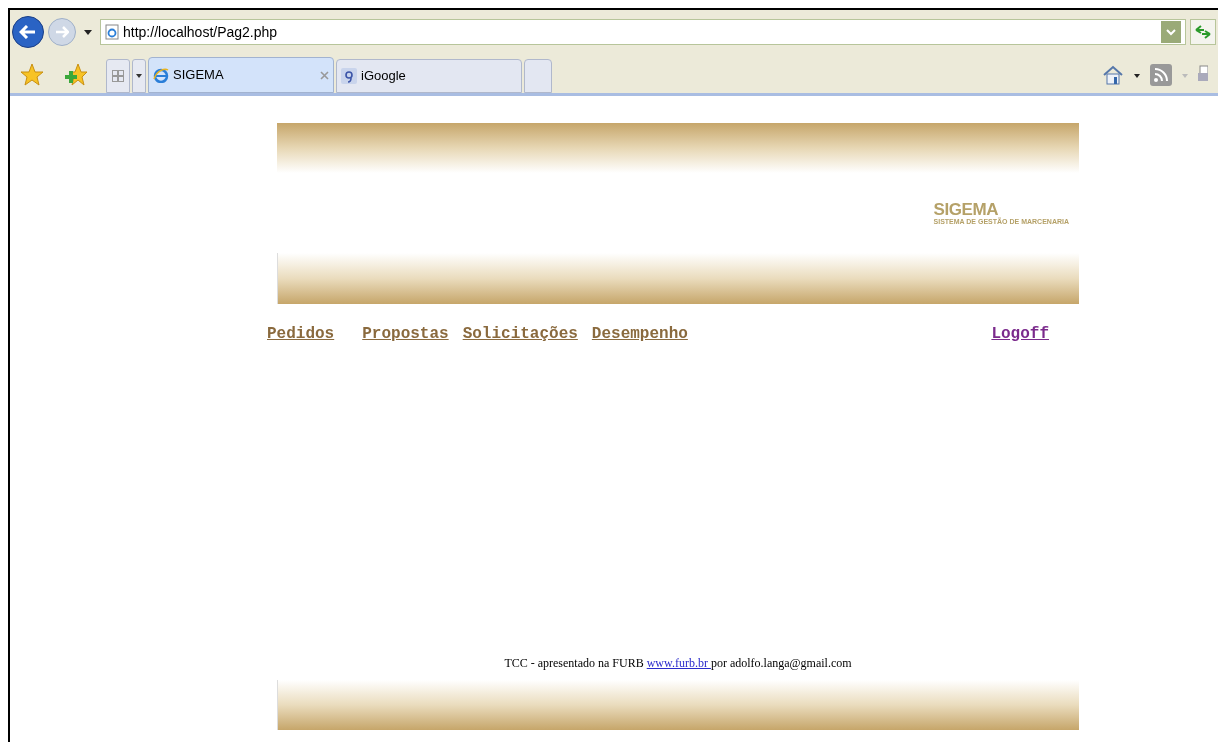  What do you see at coordinates (1161, 75) in the screenshot?
I see `feed-icon` at bounding box center [1161, 75].